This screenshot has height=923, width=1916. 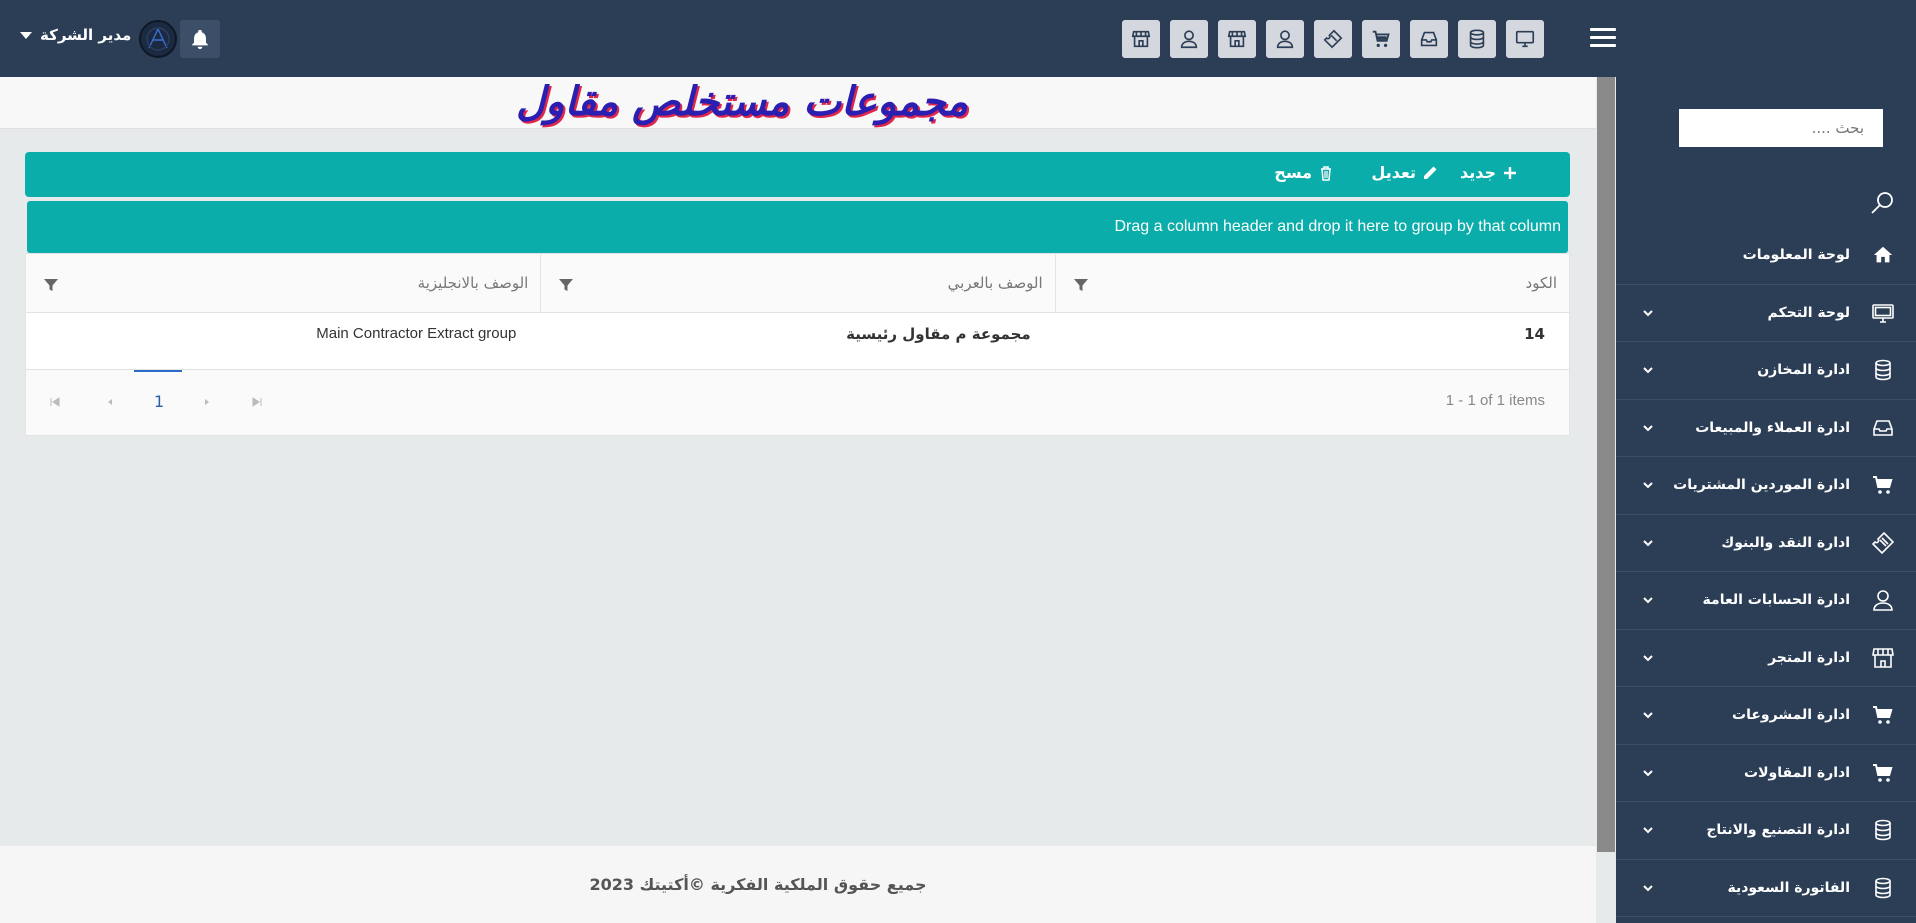 I want to click on page-title-bar: مجموعات مستخلص مقاول, so click(x=798, y=103).